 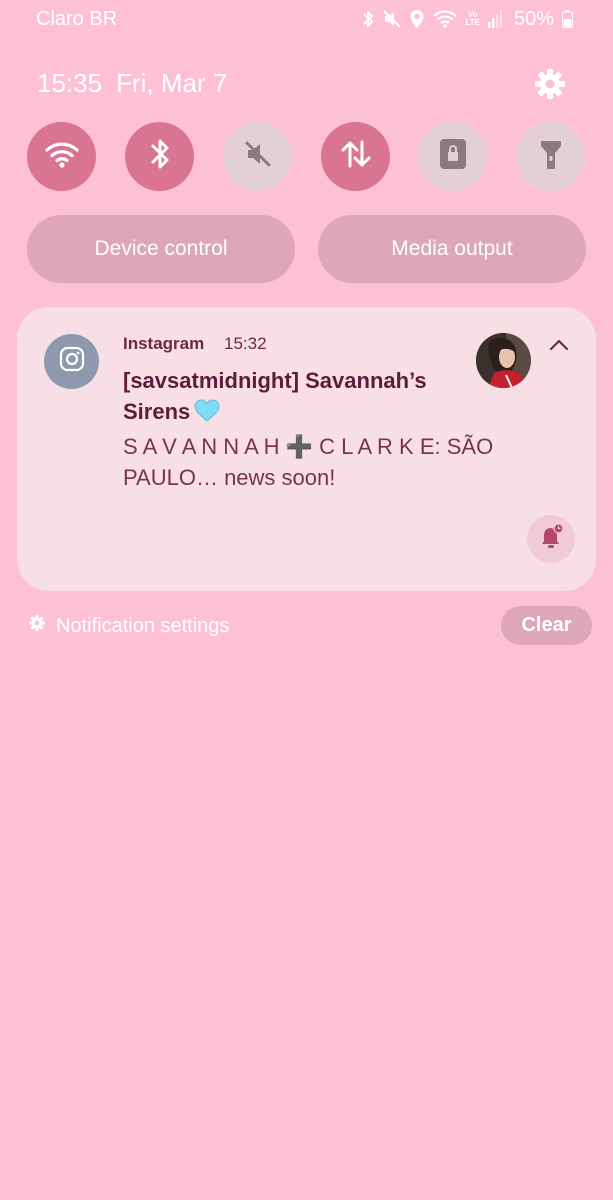 I want to click on snooze-button, so click(x=551, y=539).